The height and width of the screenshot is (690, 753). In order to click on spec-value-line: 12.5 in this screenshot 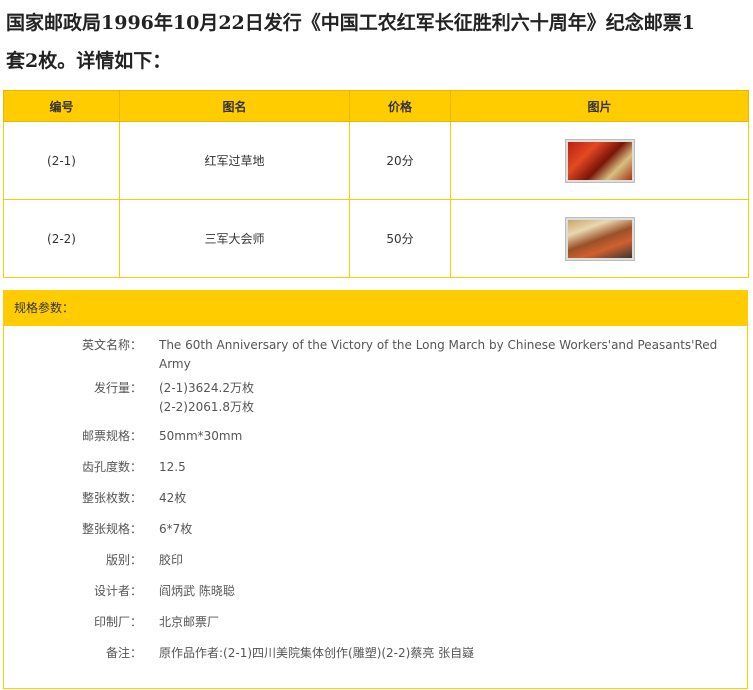, I will do `click(172, 467)`.